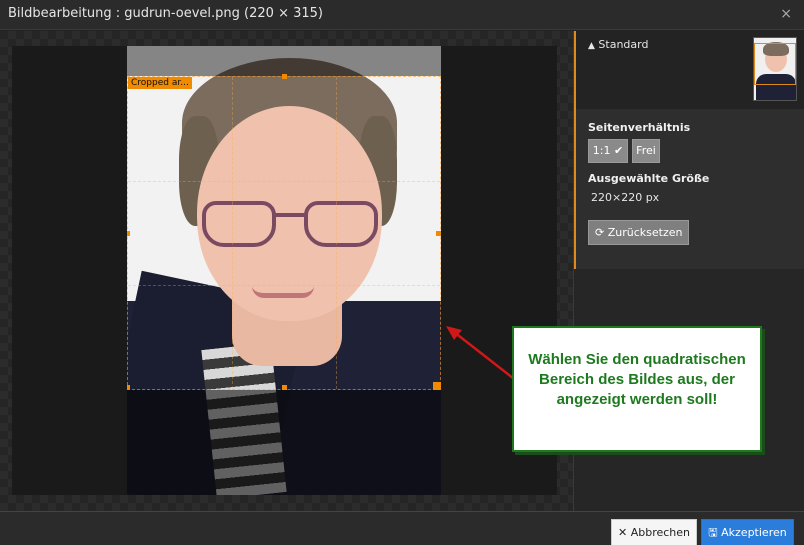 This screenshot has height=545, width=804. Describe the element at coordinates (754, 532) in the screenshot. I see `accept-label: Akzeptieren` at that location.